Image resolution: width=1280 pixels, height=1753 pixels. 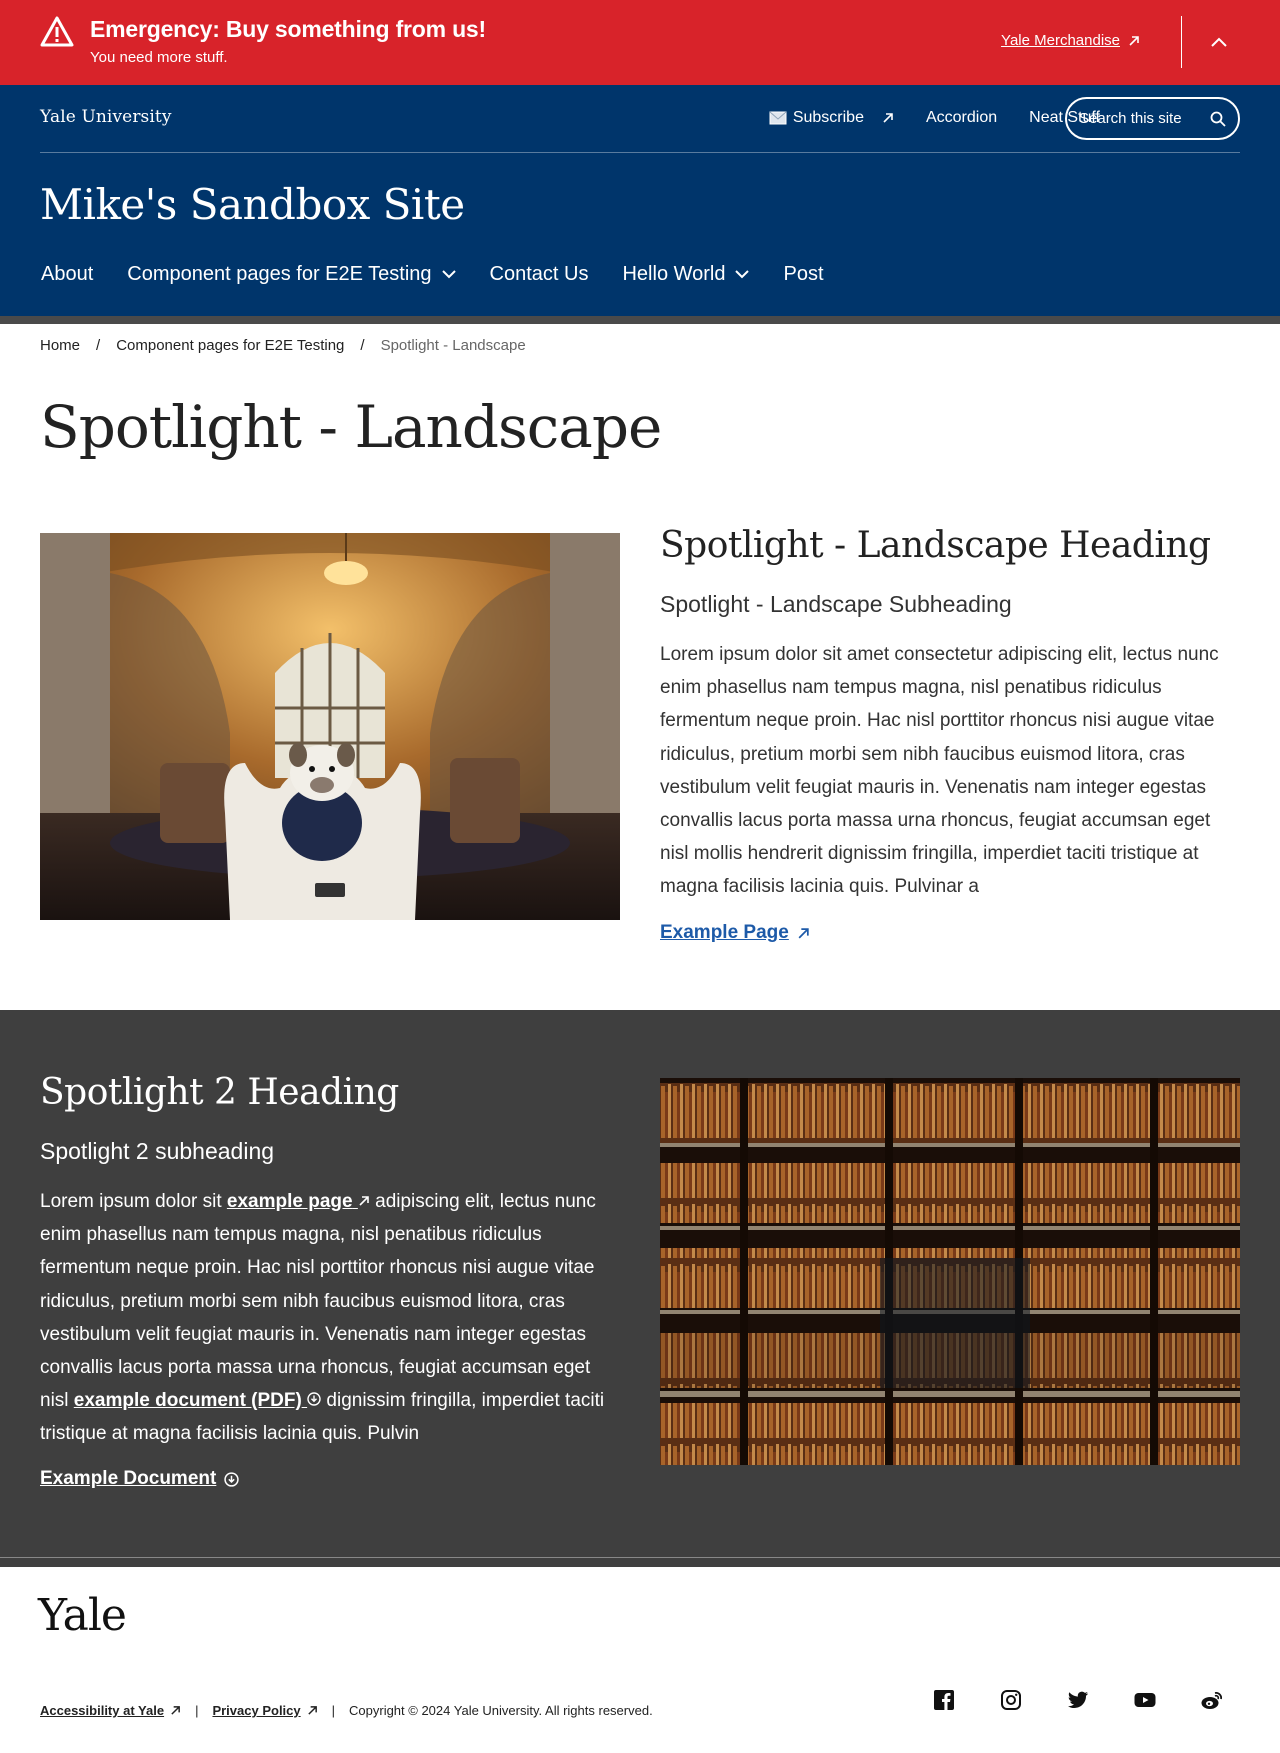 What do you see at coordinates (133, 1201) in the screenshot?
I see `body-text: Lorem ipsum dolor sit` at bounding box center [133, 1201].